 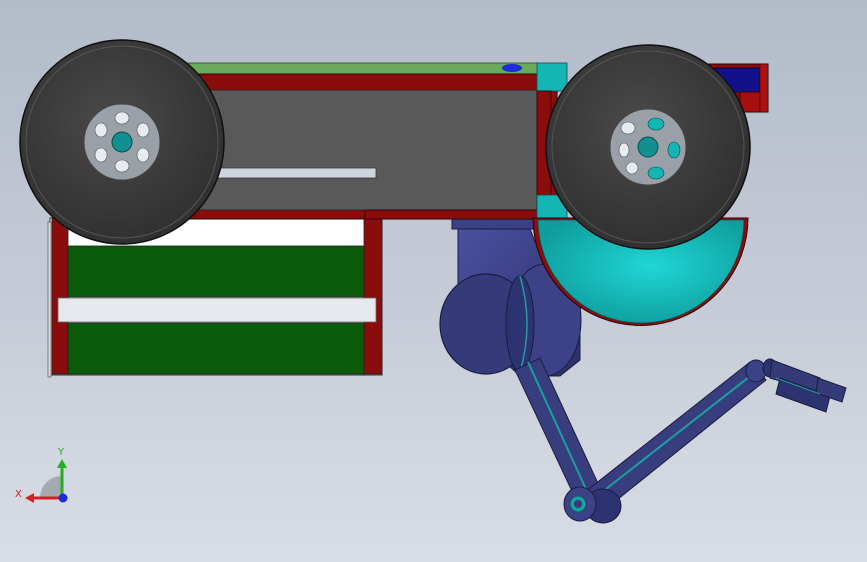 I want to click on right-rim, so click(x=648, y=147).